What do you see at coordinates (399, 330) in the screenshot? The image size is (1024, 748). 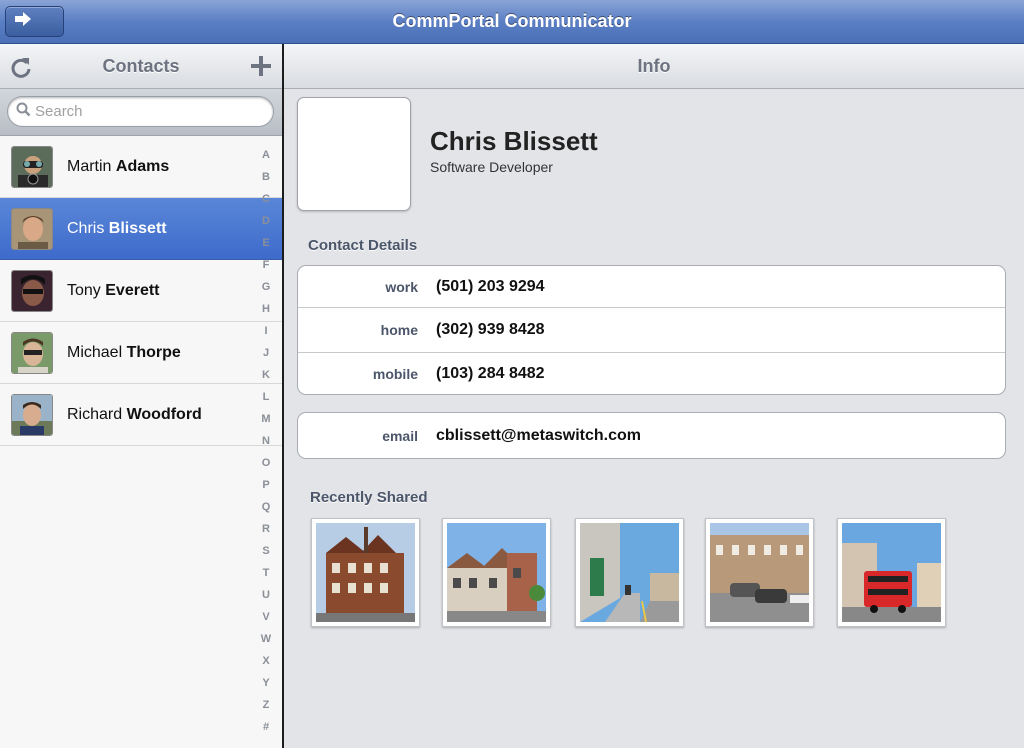 I see `phone-label: home` at bounding box center [399, 330].